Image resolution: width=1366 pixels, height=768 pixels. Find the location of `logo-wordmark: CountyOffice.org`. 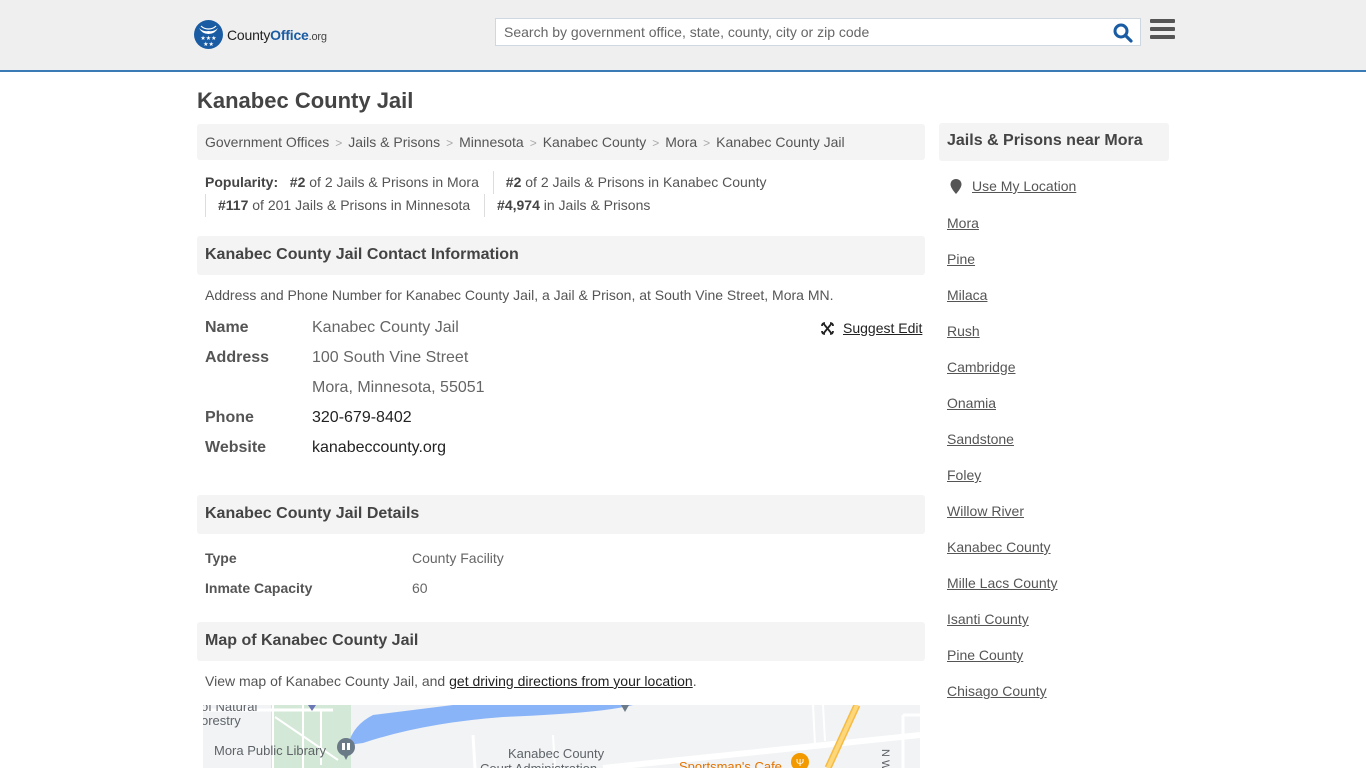

logo-wordmark: CountyOffice.org is located at coordinates (277, 34).